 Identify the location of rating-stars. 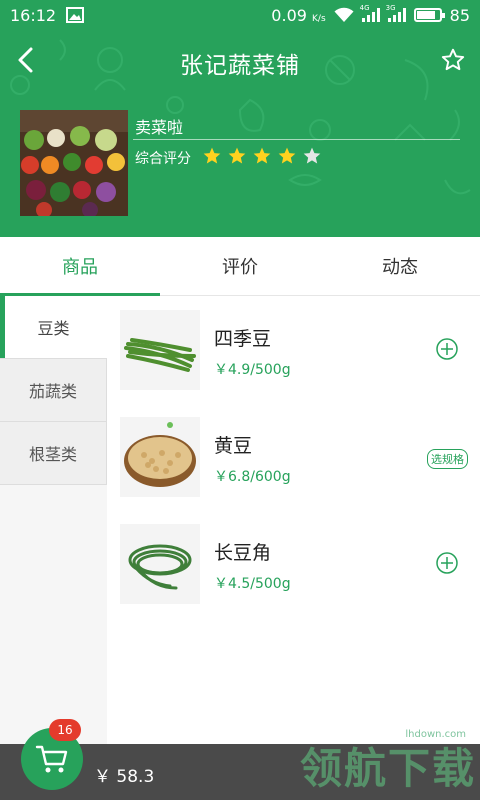
(262, 156).